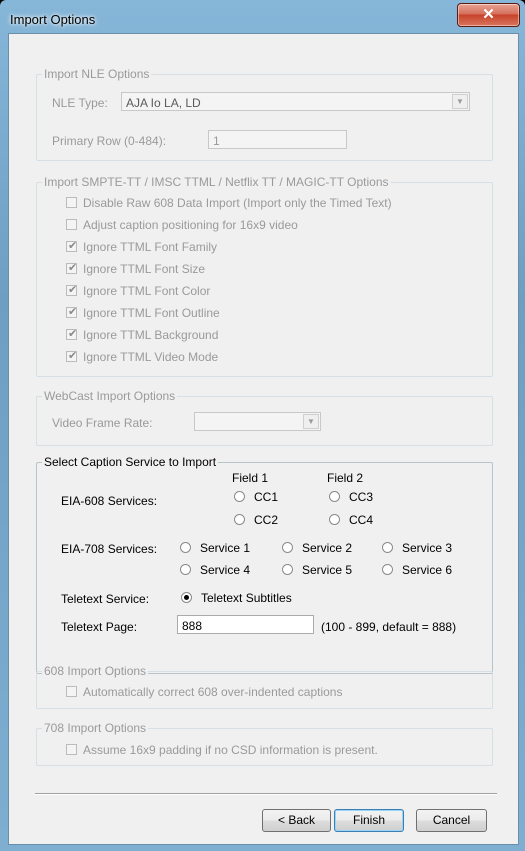 This screenshot has width=525, height=851. What do you see at coordinates (239, 519) in the screenshot?
I see `cc2-radio` at bounding box center [239, 519].